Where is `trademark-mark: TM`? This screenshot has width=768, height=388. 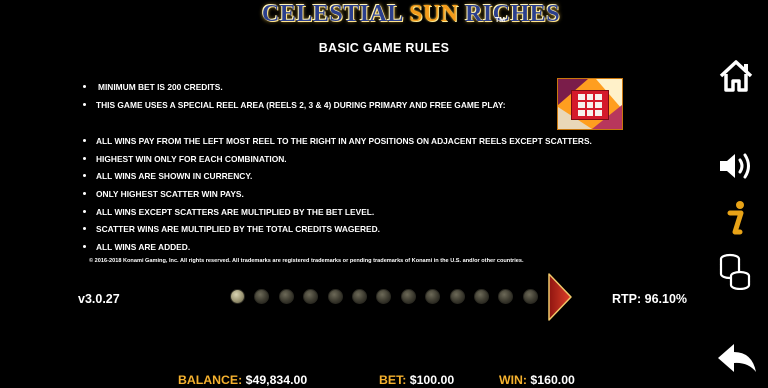 trademark-mark: TM is located at coordinates (500, 20).